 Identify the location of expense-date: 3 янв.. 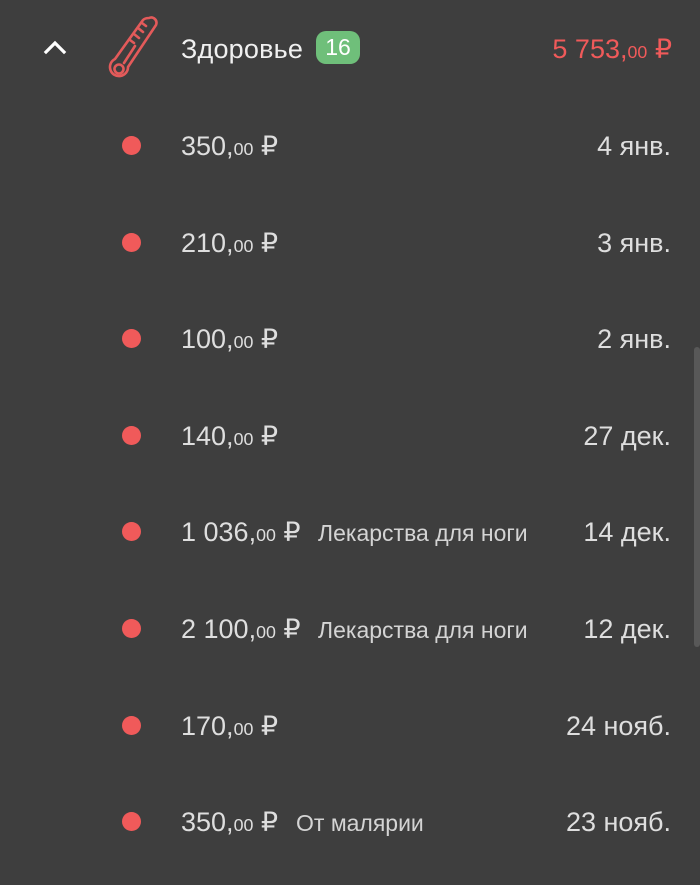
(634, 242).